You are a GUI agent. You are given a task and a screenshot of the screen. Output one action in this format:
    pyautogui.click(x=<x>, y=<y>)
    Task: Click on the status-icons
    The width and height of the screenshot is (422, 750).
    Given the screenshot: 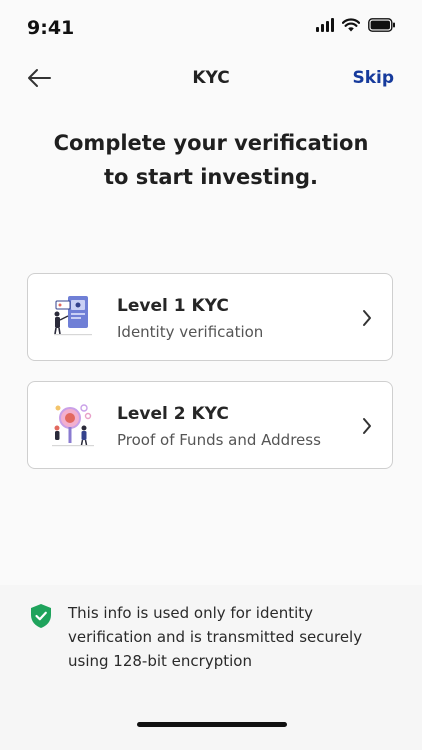 What is the action you would take?
    pyautogui.click(x=356, y=25)
    